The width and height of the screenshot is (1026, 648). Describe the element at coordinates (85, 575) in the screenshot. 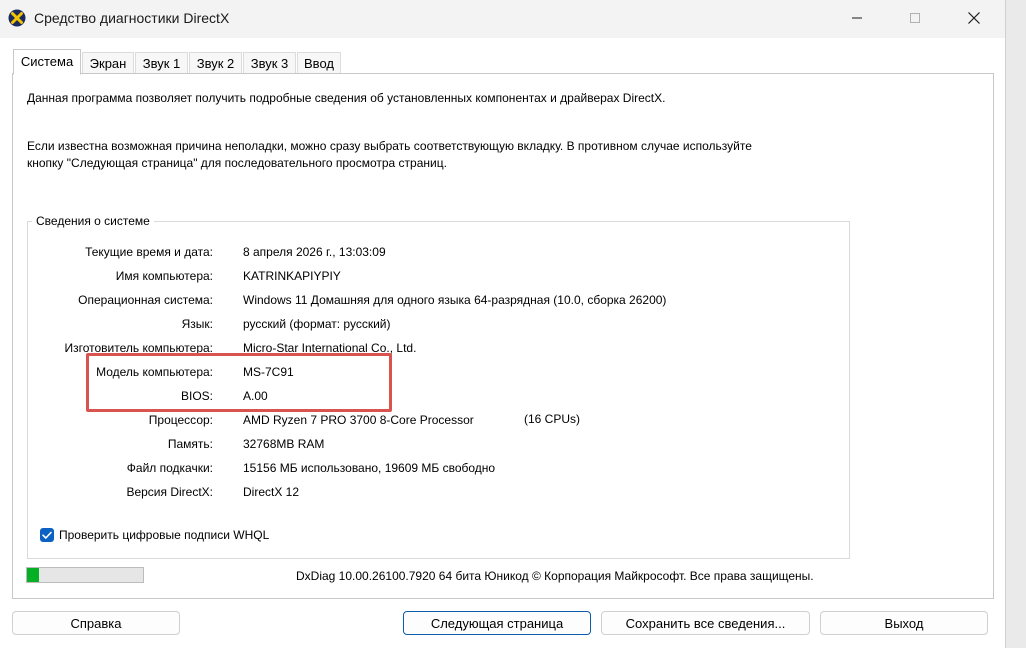

I see `progress-bar` at that location.